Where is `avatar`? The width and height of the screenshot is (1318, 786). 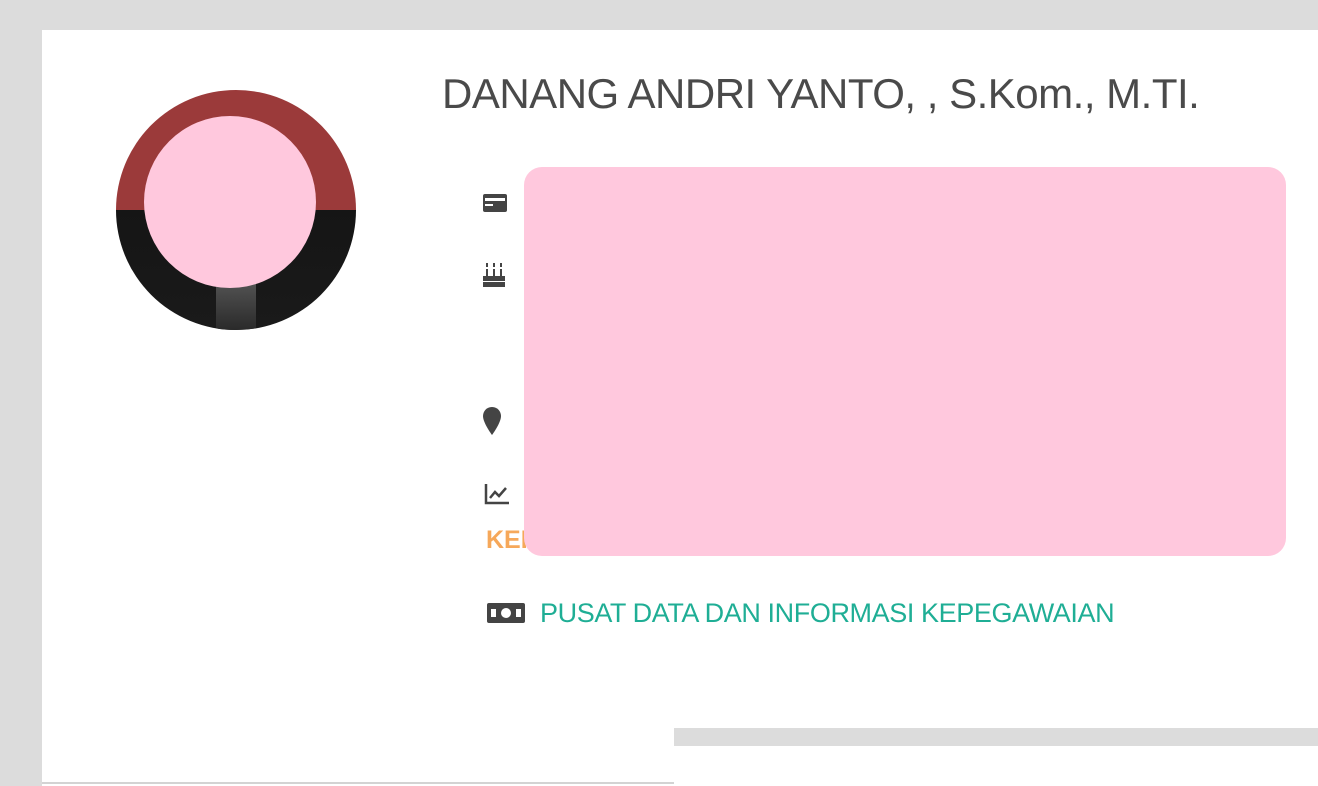 avatar is located at coordinates (236, 210).